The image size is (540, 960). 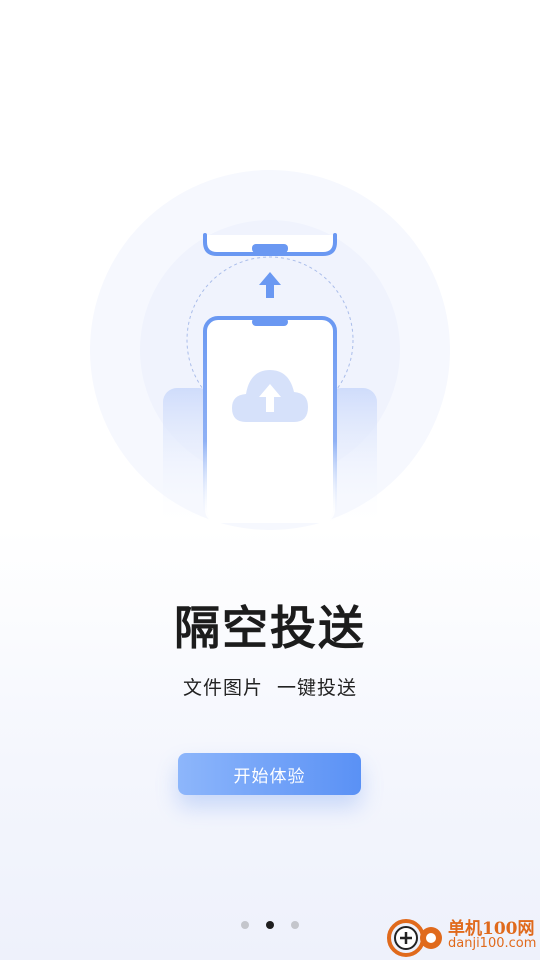 What do you see at coordinates (270, 925) in the screenshot?
I see `page-dot-2-active` at bounding box center [270, 925].